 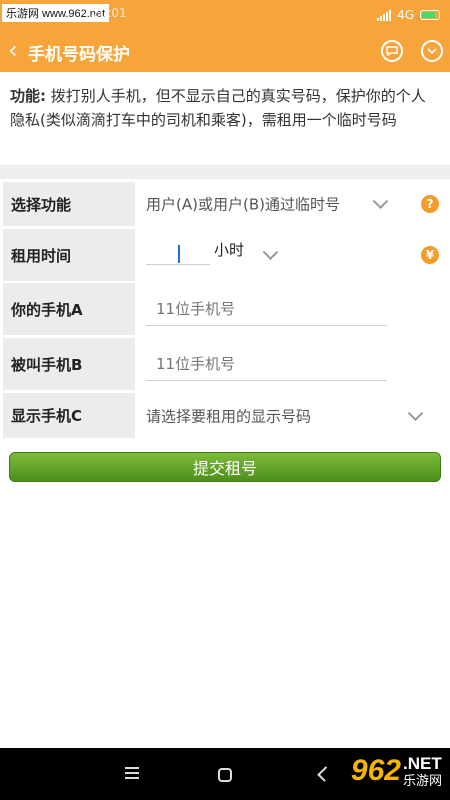 I want to click on system-nav-bar: 962 .NET 乐游网, so click(x=225, y=774).